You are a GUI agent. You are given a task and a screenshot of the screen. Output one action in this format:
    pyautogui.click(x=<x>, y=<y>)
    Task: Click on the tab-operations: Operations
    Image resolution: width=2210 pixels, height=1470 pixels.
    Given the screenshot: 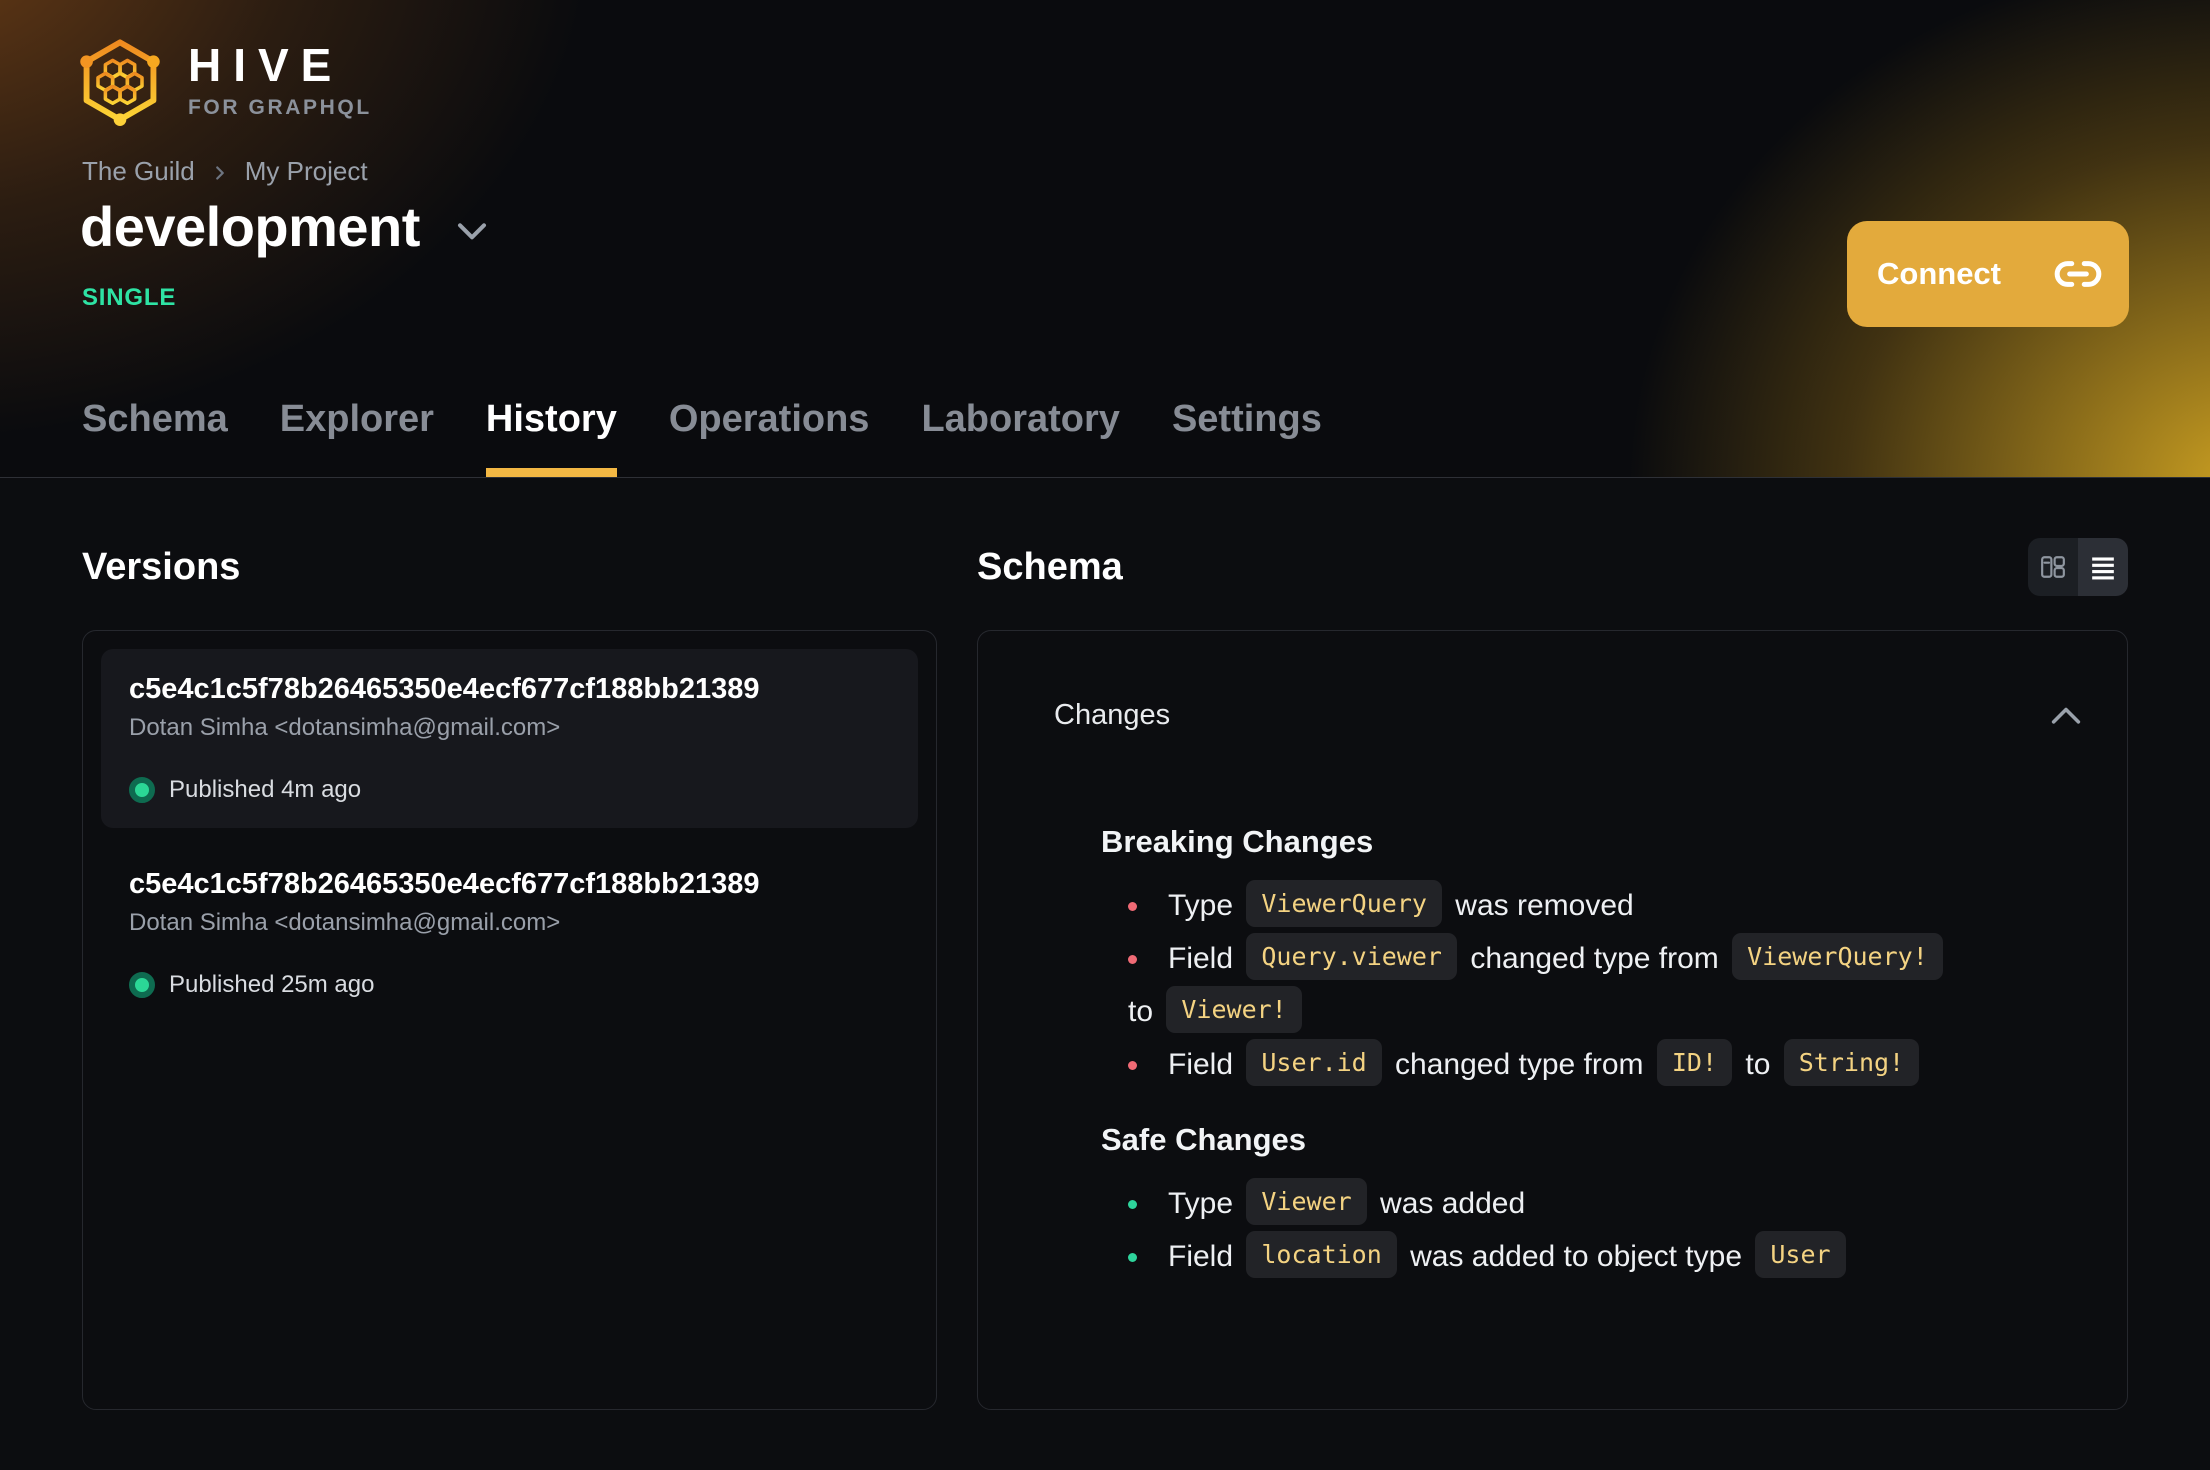 What is the action you would take?
    pyautogui.click(x=769, y=437)
    